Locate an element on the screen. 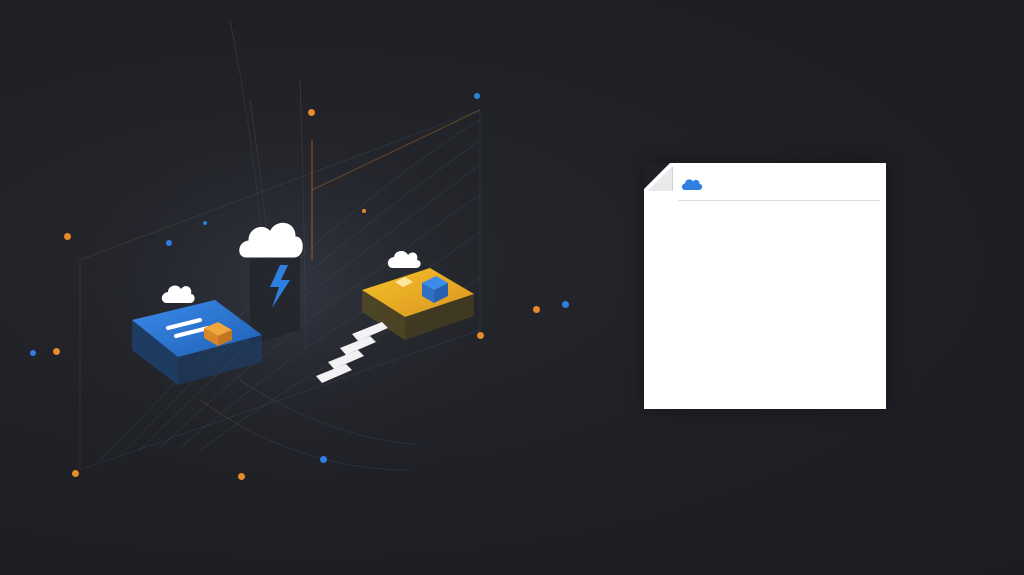 This screenshot has height=575, width=1024. card-body is located at coordinates (765, 304).